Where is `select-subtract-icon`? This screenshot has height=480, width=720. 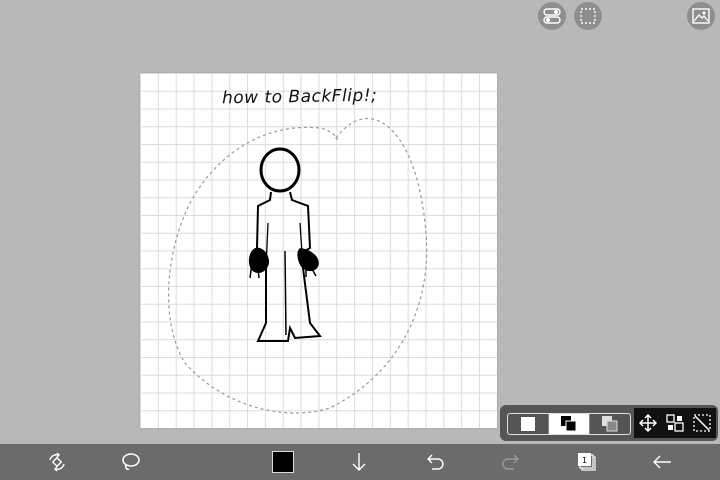
select-subtract-icon is located at coordinates (610, 424).